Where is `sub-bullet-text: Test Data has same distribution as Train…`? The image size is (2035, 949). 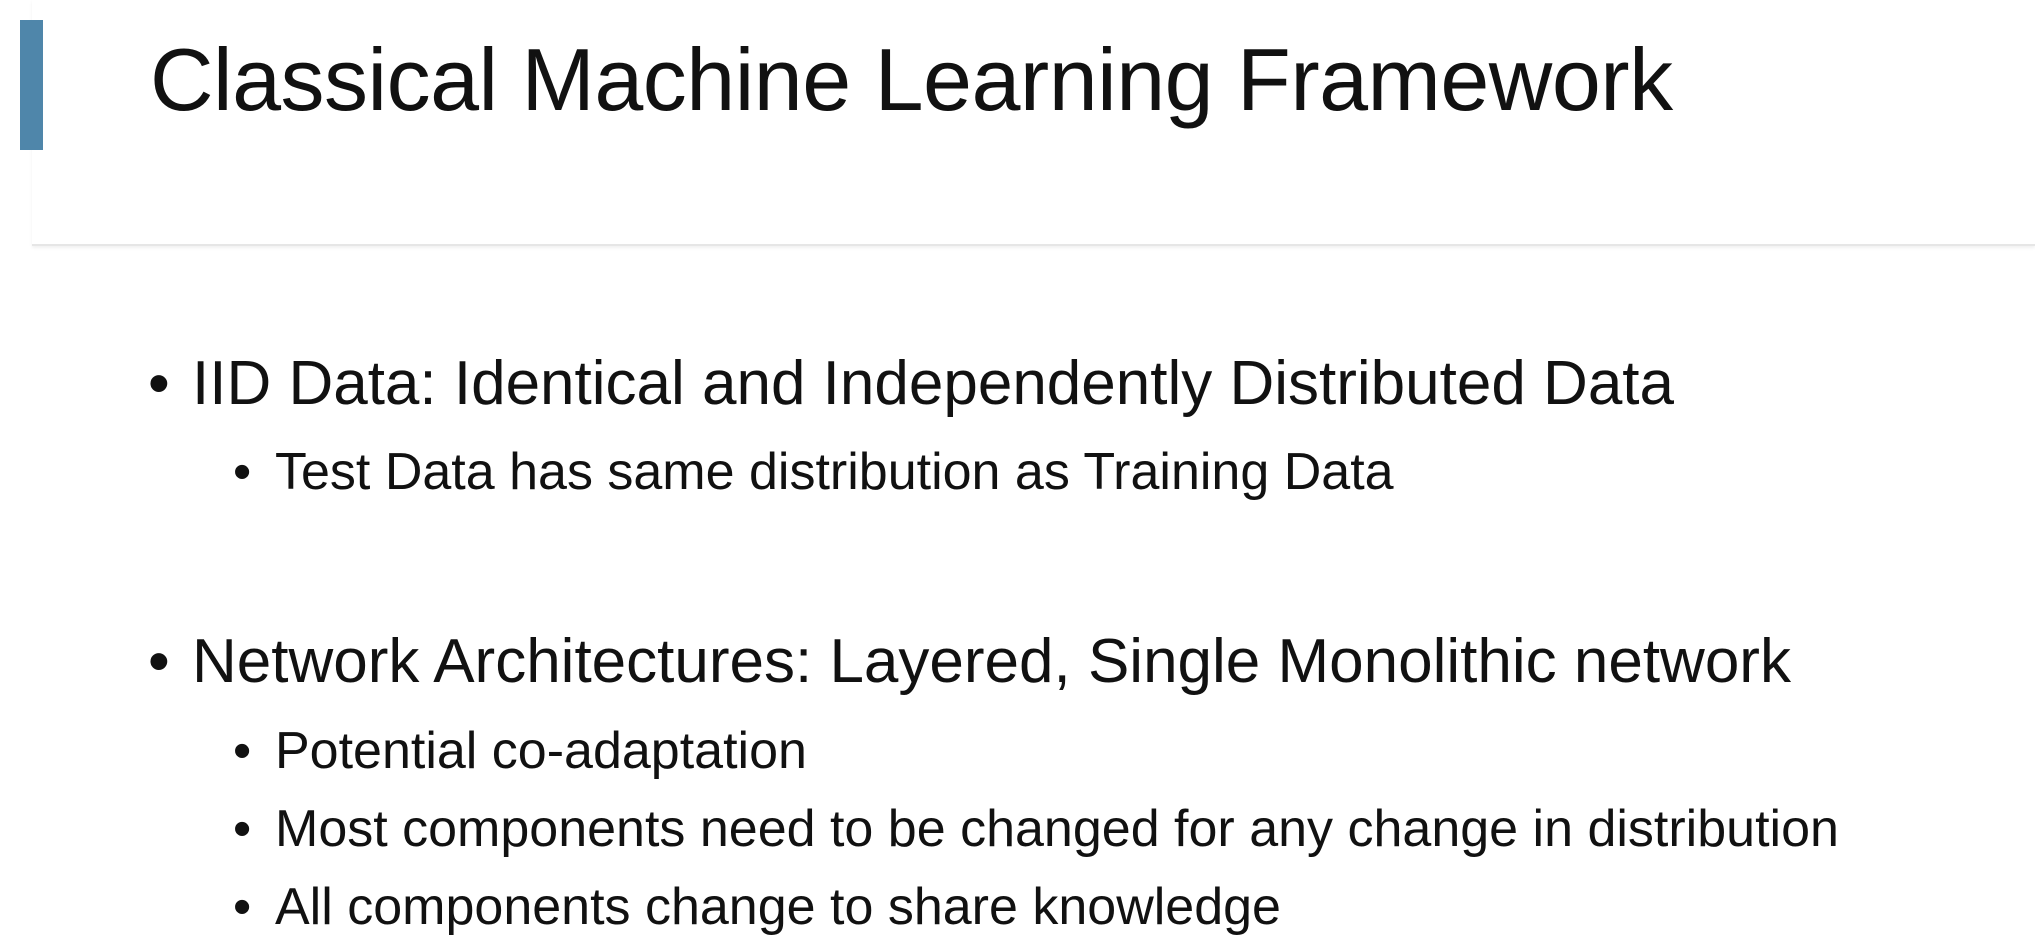 sub-bullet-text: Test Data has same distribution as Train… is located at coordinates (834, 472).